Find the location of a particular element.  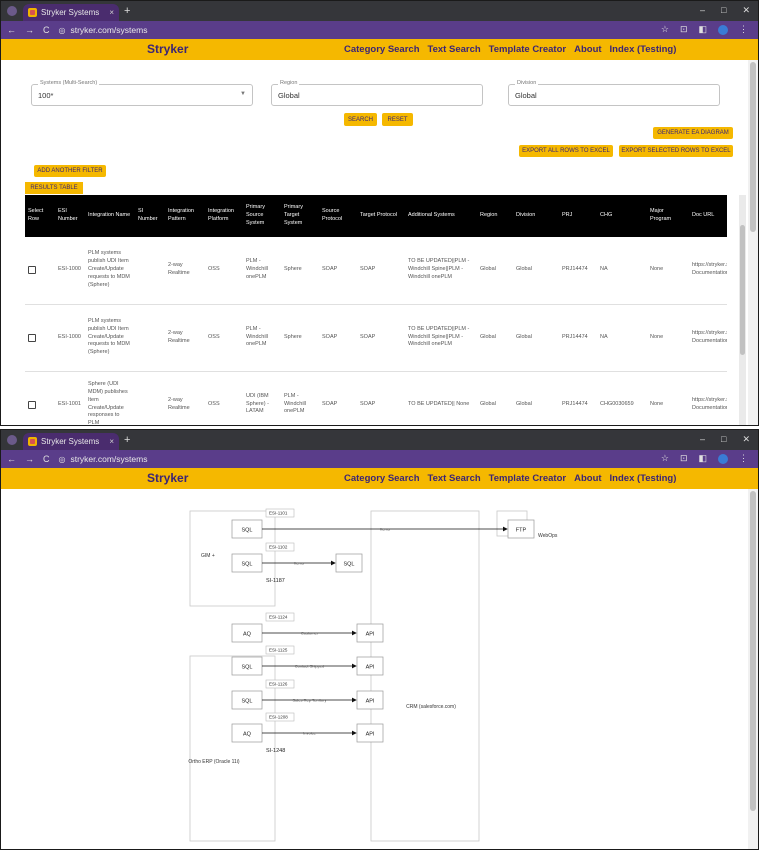

col-header-prj: PRJ is located at coordinates (578, 216).